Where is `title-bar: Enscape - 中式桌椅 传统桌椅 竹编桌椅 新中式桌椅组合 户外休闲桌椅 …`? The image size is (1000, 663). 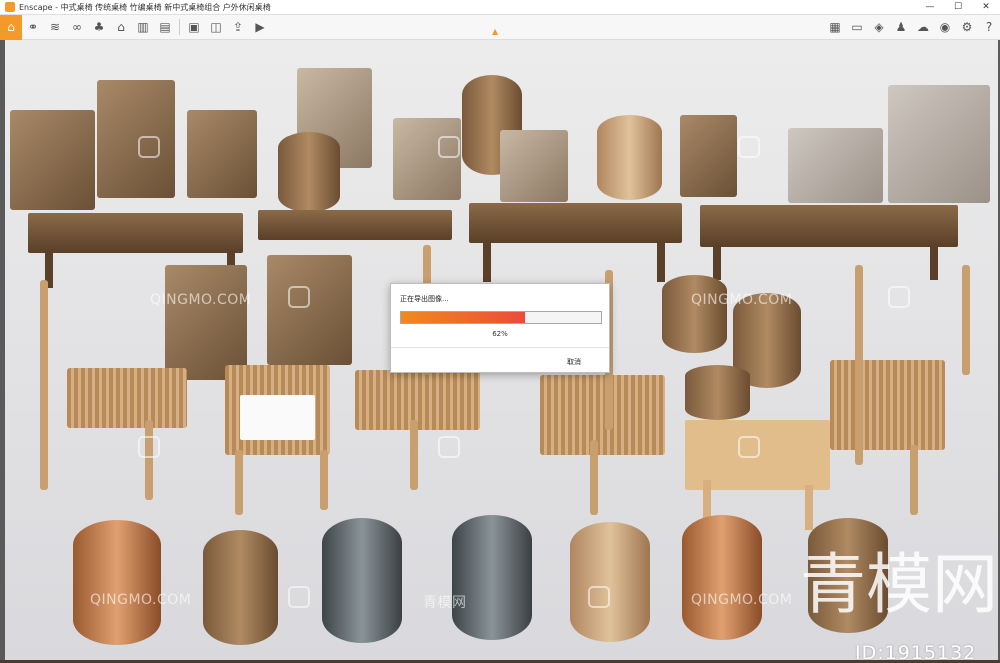
title-bar: Enscape - 中式桌椅 传统桌椅 竹编桌椅 新中式桌椅组合 户外休闲桌椅 … is located at coordinates (500, 7).